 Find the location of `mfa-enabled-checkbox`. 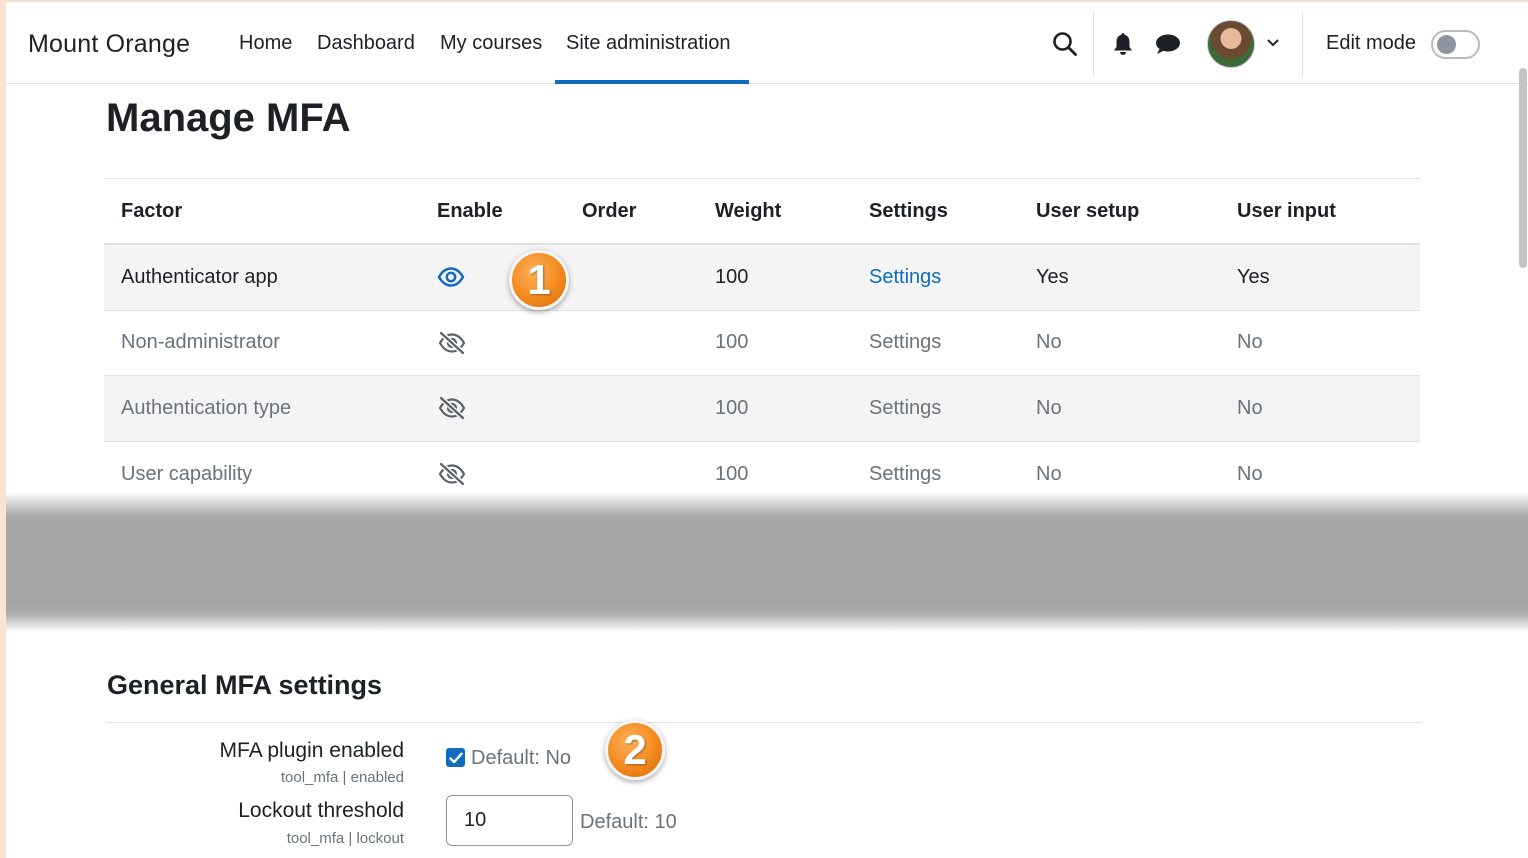

mfa-enabled-checkbox is located at coordinates (455, 757).